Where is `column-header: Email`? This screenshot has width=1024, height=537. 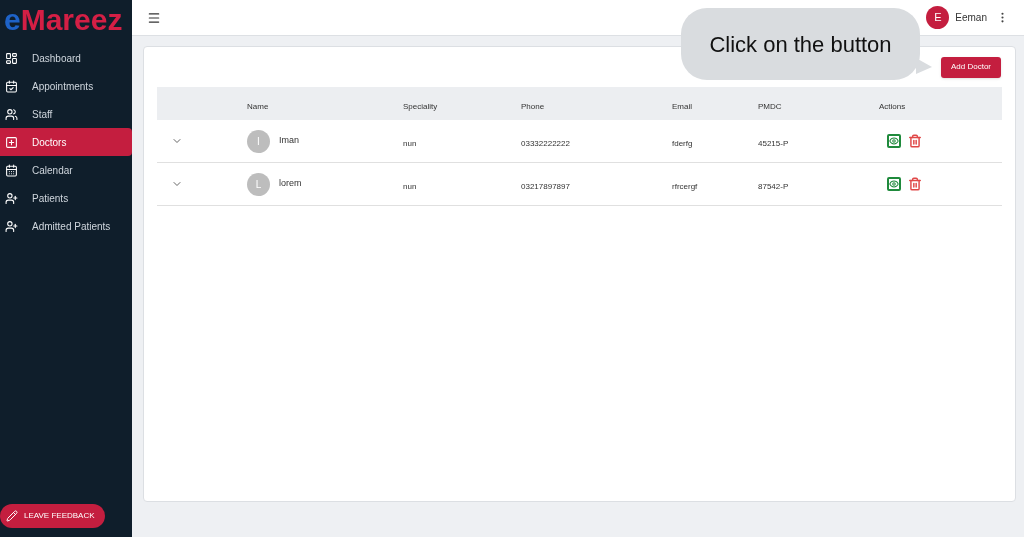 column-header: Email is located at coordinates (682, 106).